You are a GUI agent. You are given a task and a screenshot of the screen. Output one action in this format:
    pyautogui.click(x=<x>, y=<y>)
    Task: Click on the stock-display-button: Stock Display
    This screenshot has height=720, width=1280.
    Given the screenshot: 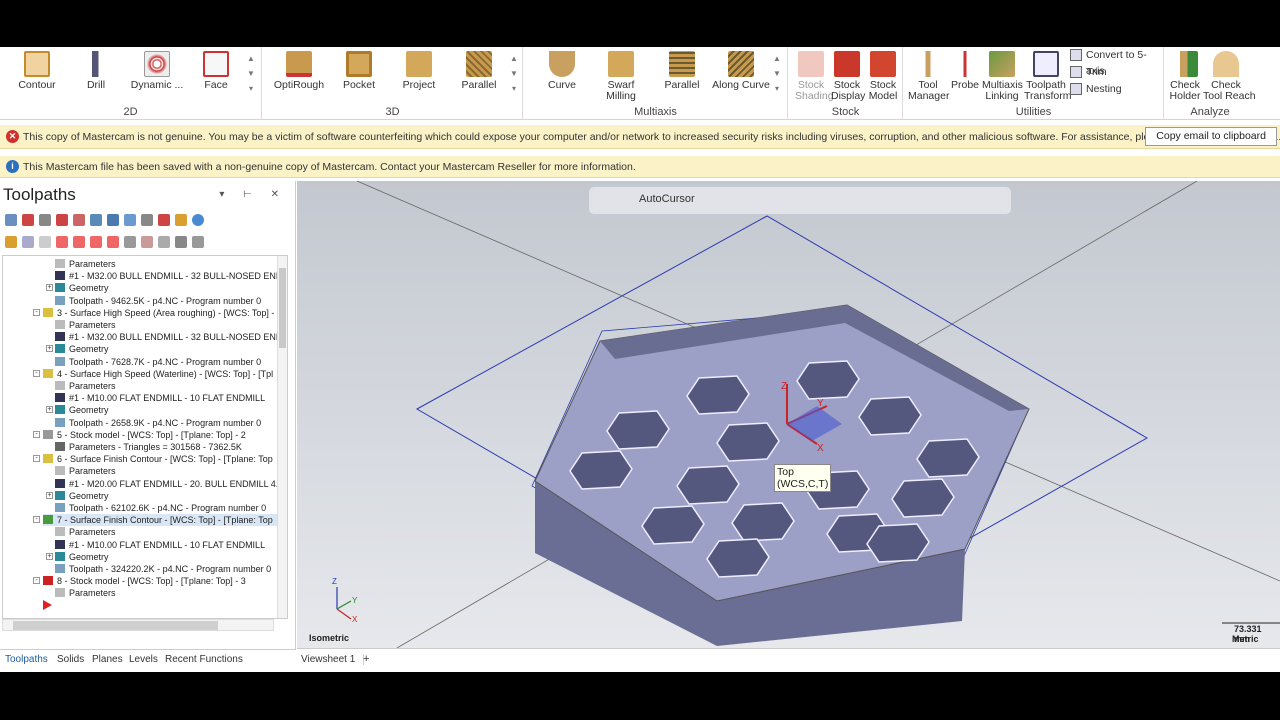 What is the action you would take?
    pyautogui.click(x=848, y=76)
    